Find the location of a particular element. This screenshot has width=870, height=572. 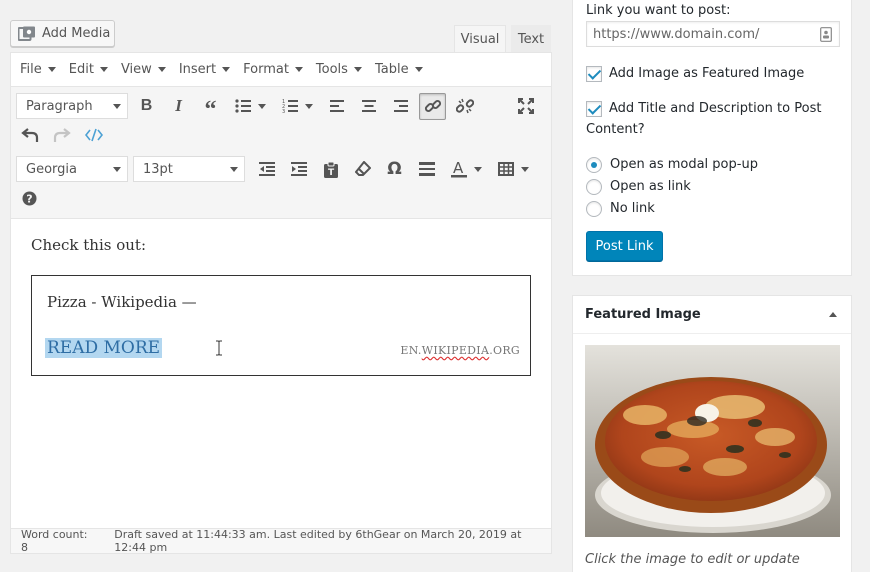

toolbar-row-1: Paragraph B I “ 123 is located at coordinates (249, 107).